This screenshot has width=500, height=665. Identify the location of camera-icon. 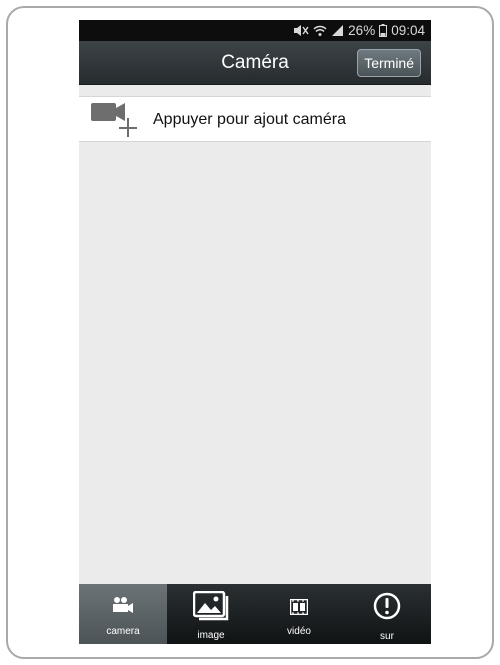
(123, 607).